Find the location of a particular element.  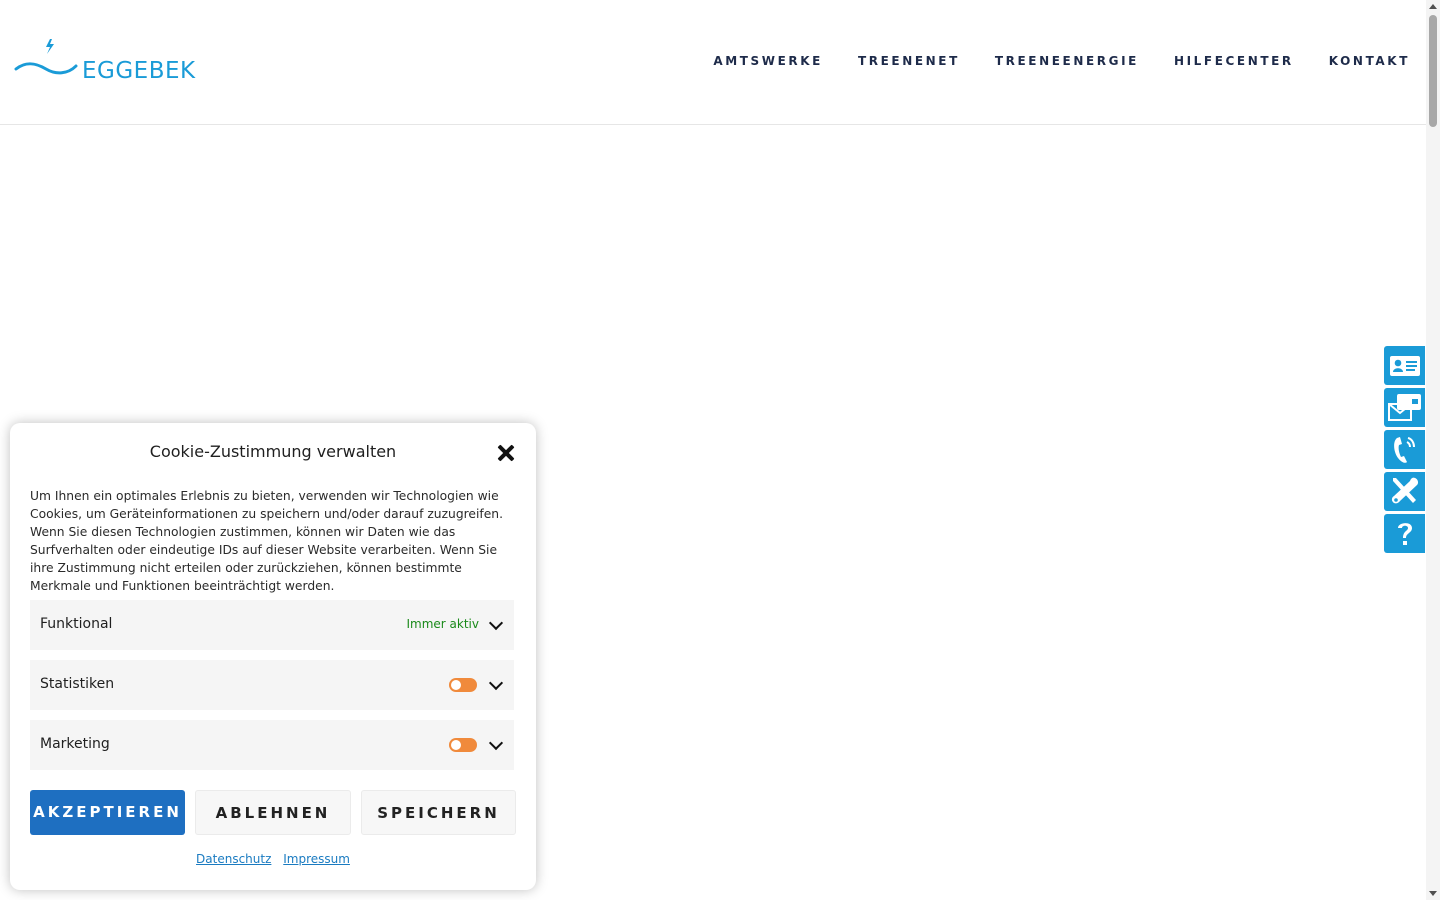

close-icon is located at coordinates (506, 453).